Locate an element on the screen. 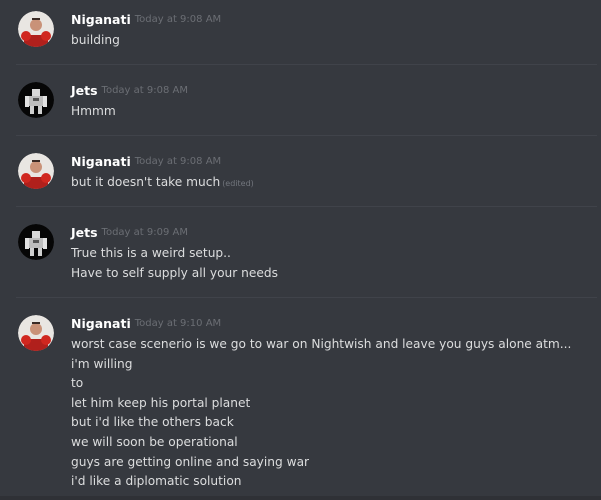 Image resolution: width=601 pixels, height=500 pixels. message-header: Niganati Today at 9:10 AM is located at coordinates (146, 324).